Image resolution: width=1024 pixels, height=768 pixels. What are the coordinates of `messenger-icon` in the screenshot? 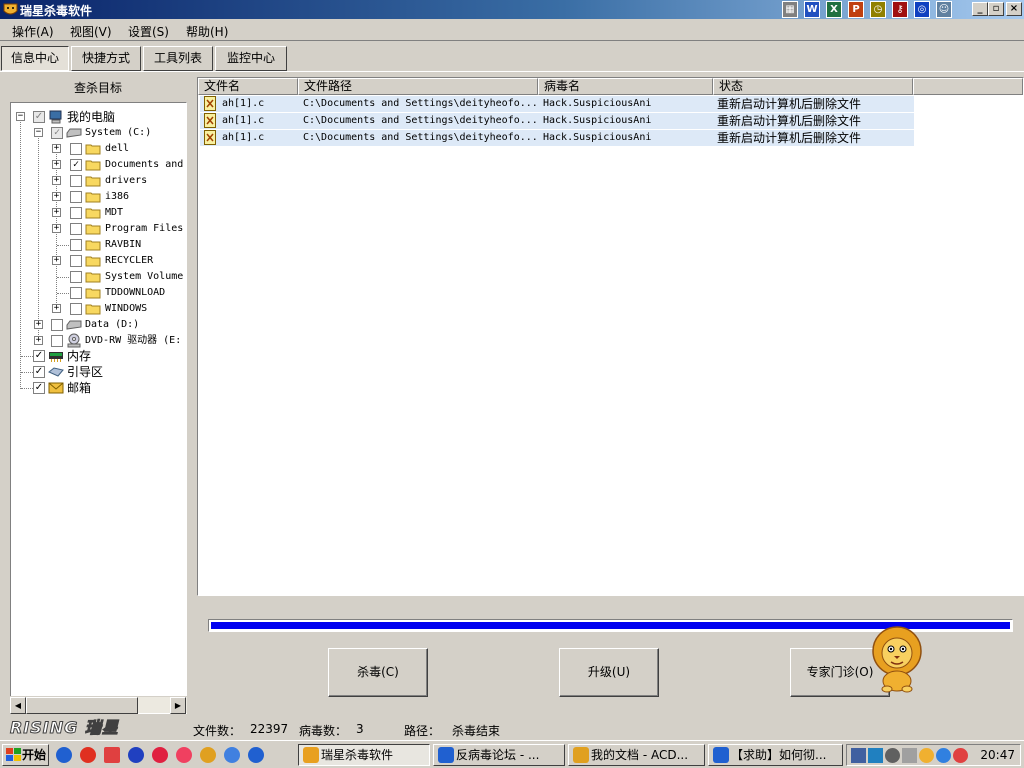 It's located at (232, 755).